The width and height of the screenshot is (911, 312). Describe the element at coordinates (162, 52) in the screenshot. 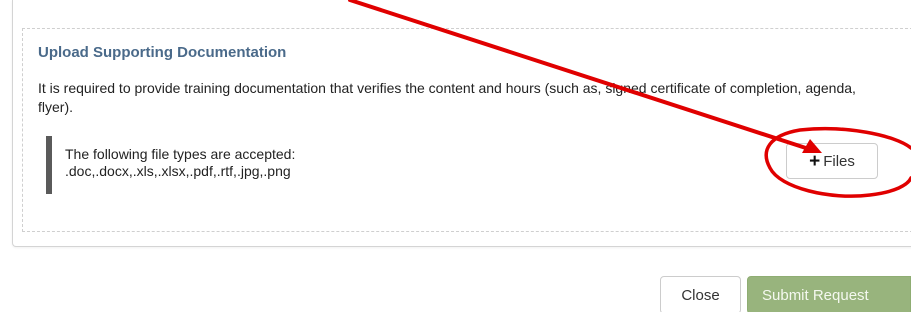

I see `upload-title: Upload Supporting Documentation` at that location.